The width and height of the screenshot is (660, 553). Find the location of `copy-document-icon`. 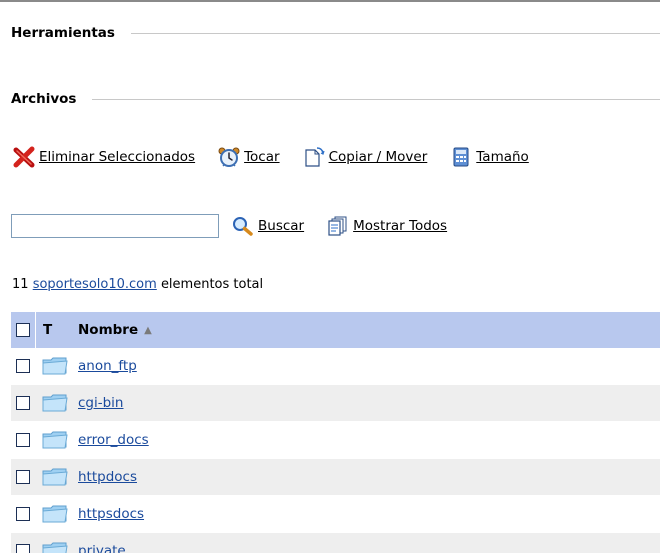

copy-document-icon is located at coordinates (314, 157).